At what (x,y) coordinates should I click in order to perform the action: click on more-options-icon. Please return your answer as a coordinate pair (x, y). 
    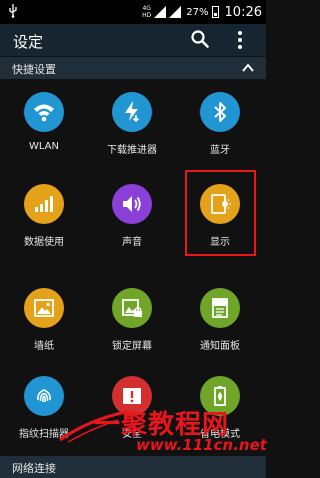
    Looking at the image, I should click on (240, 40).